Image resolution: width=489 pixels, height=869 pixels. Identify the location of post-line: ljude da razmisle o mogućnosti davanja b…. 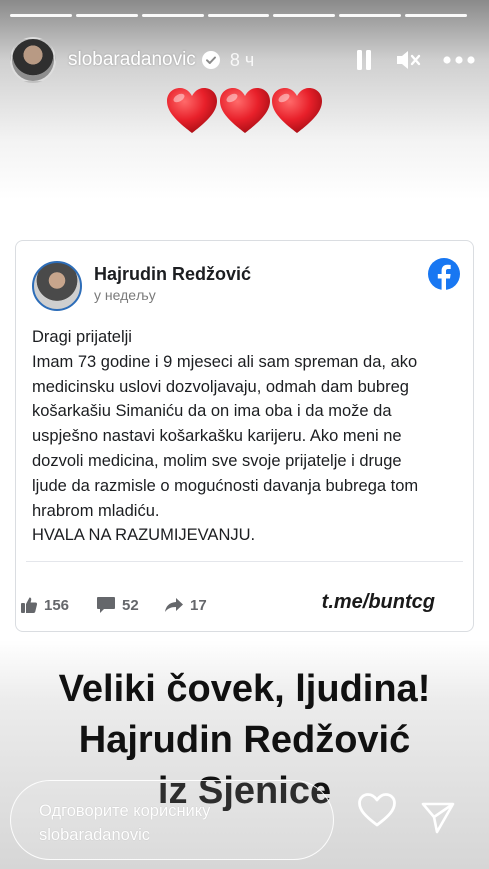
(225, 485).